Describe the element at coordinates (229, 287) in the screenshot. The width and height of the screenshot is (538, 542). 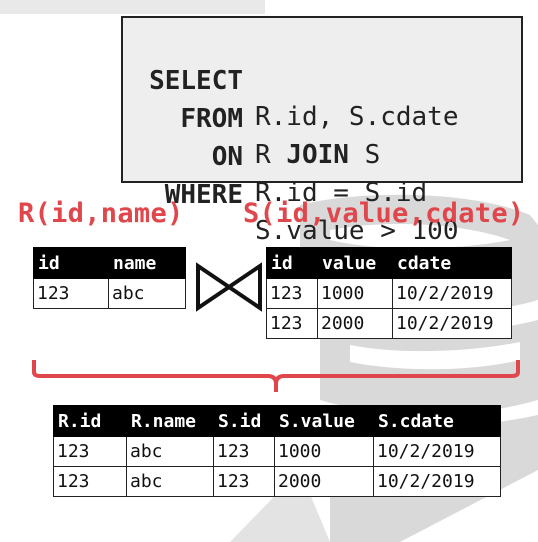
I see `bowtie-join-icon` at that location.